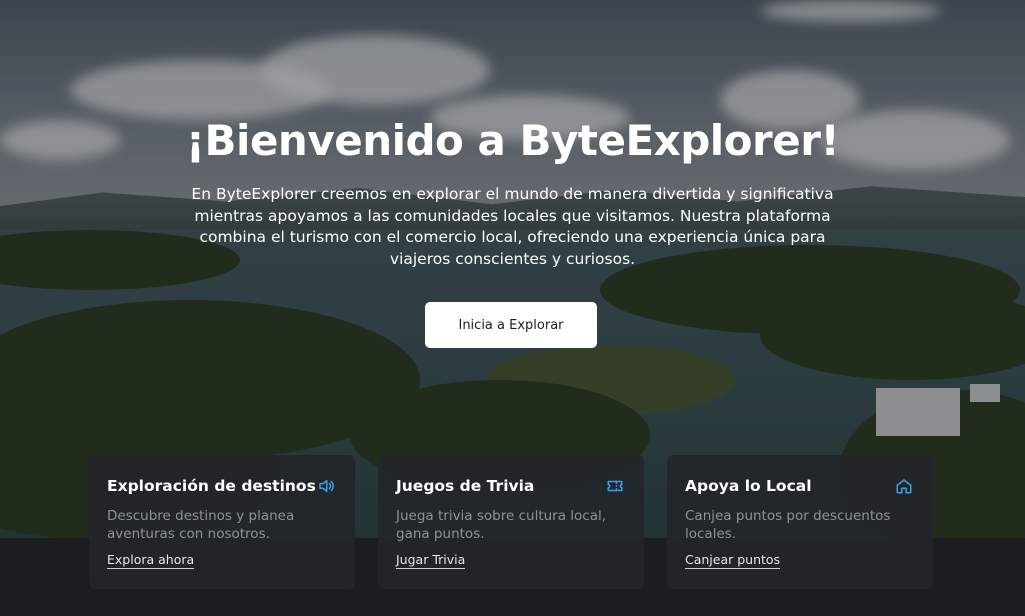  I want to click on card-description: Canjea puntos por descuentos locales., so click(788, 525).